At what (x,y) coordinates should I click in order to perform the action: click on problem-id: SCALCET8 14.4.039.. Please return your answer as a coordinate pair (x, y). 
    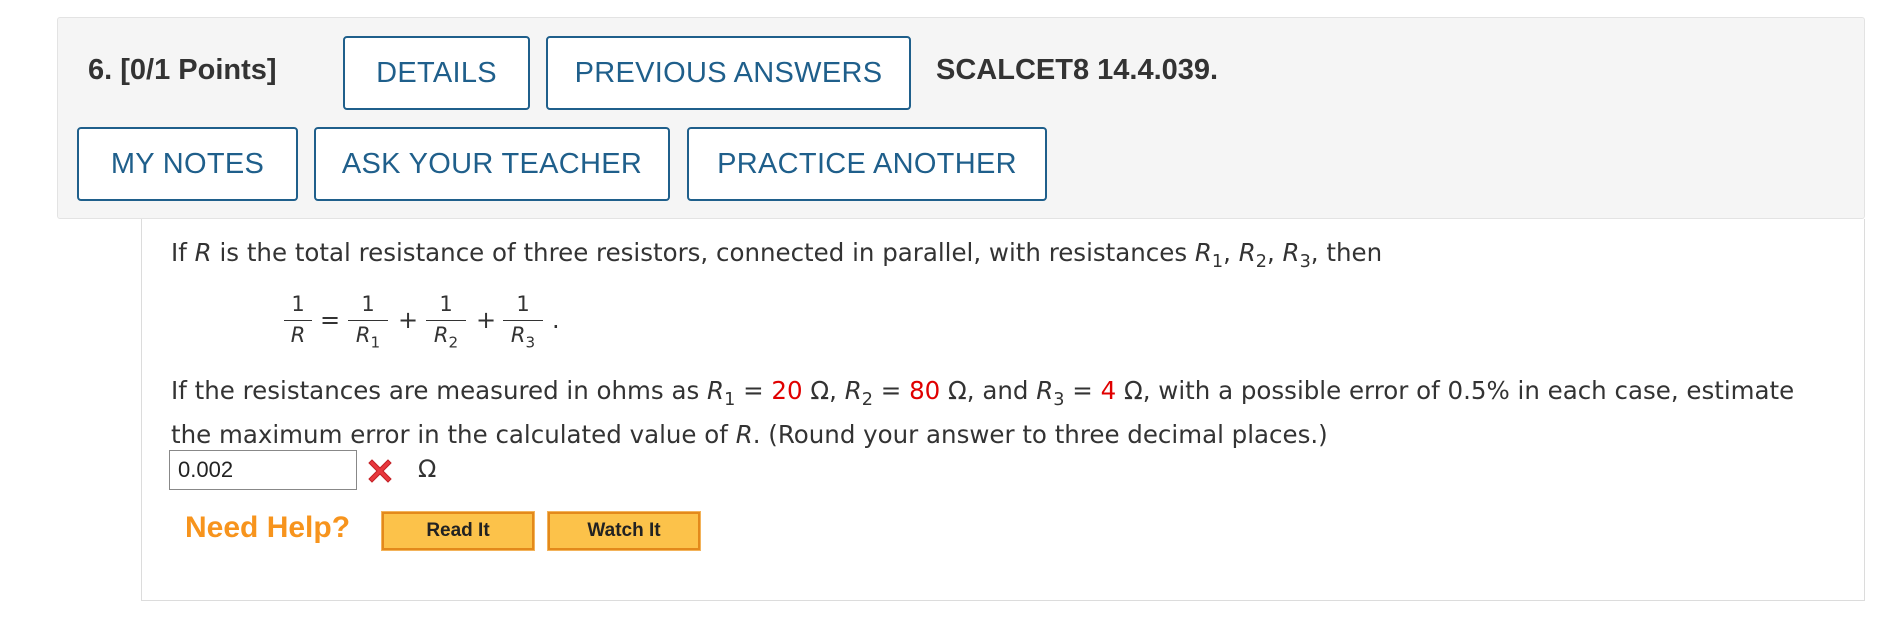
    Looking at the image, I should click on (1077, 70).